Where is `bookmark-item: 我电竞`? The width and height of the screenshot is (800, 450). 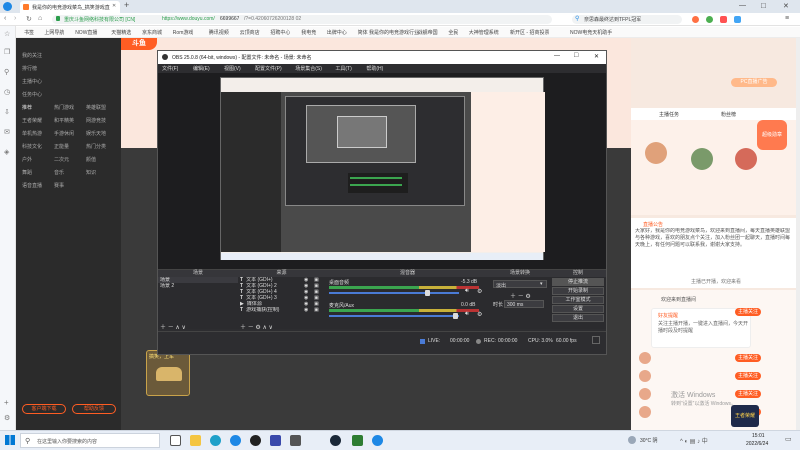 bookmark-item: 我电竞 is located at coordinates (308, 32).